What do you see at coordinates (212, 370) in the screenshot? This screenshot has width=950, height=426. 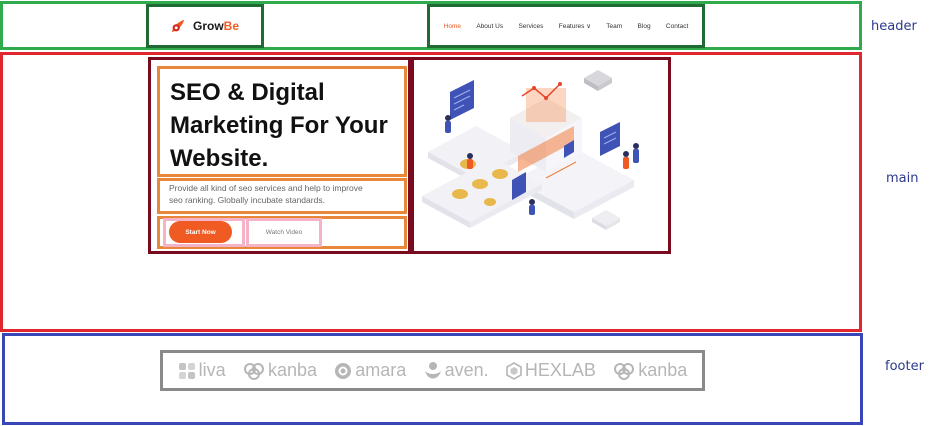 I see `partner-name: liva` at bounding box center [212, 370].